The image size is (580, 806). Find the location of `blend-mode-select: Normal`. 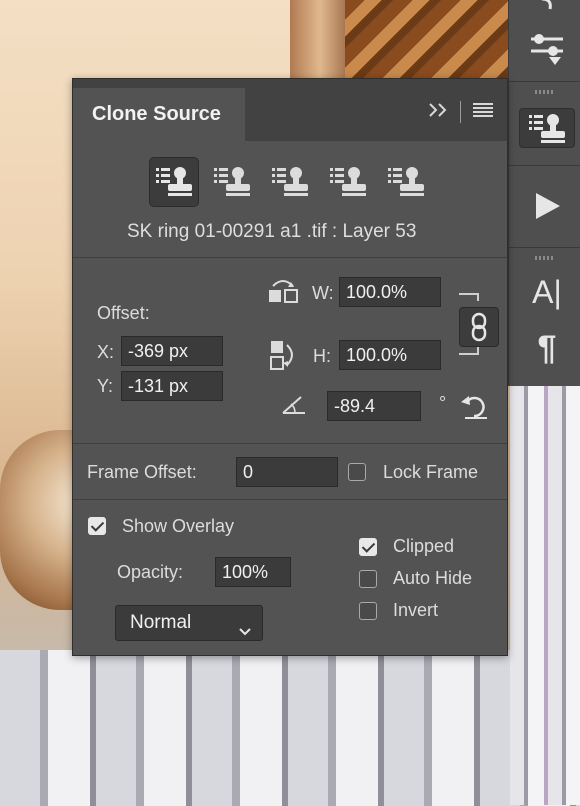

blend-mode-select: Normal is located at coordinates (189, 623).